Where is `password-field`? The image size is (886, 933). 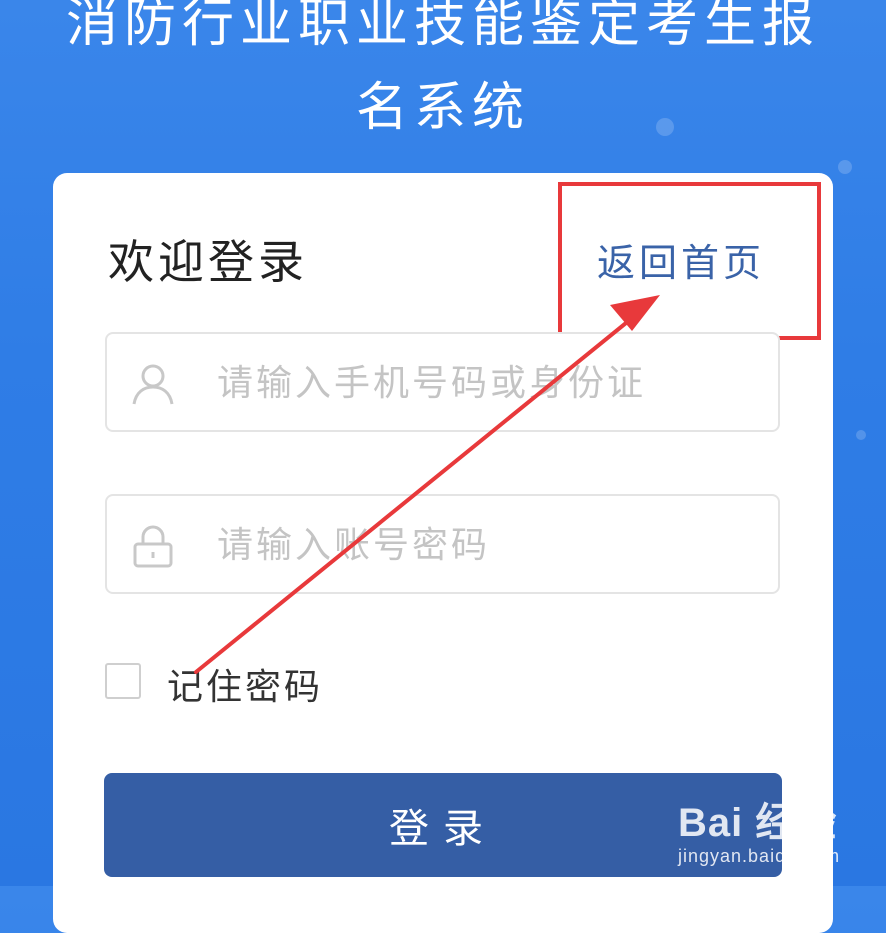 password-field is located at coordinates (442, 544).